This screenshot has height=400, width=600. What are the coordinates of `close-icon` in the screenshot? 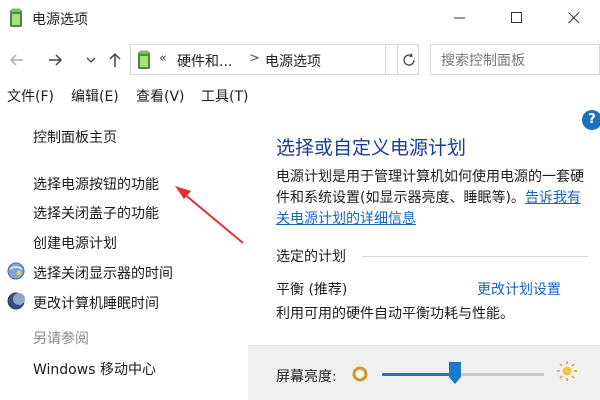 It's located at (574, 18).